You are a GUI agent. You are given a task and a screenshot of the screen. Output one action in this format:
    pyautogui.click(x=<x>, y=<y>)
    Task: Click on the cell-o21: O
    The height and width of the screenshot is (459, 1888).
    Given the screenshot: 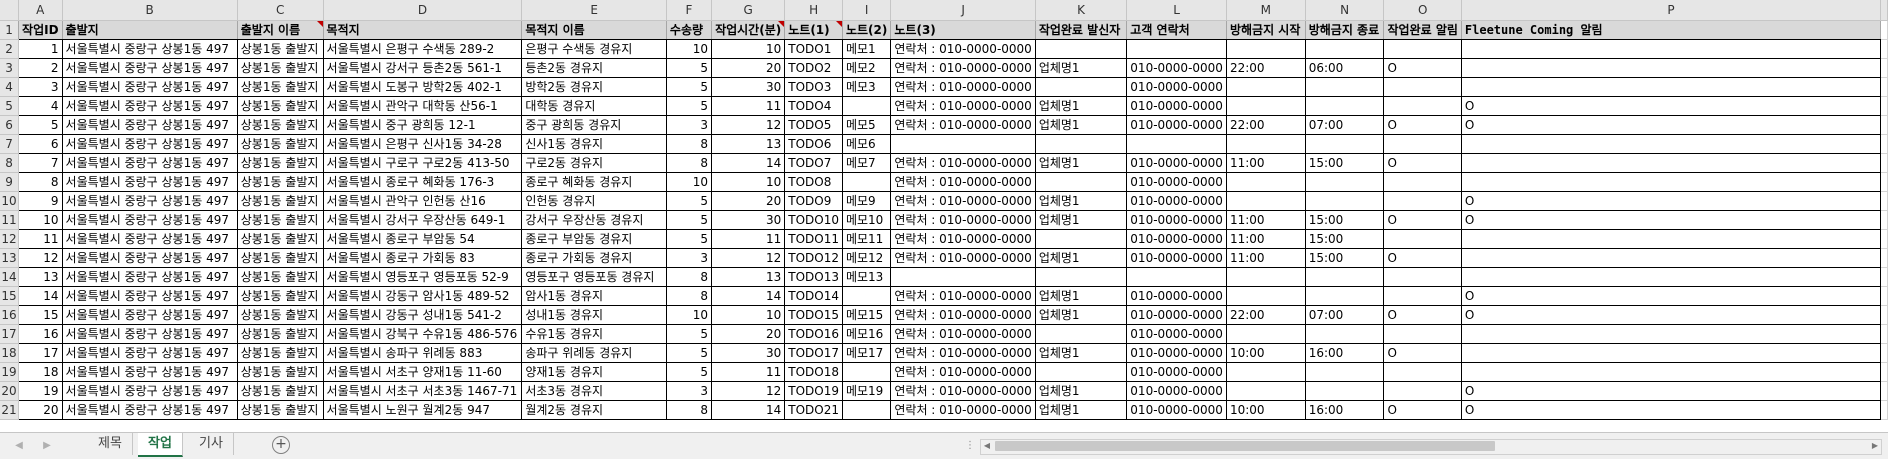 What is the action you would take?
    pyautogui.click(x=1422, y=410)
    